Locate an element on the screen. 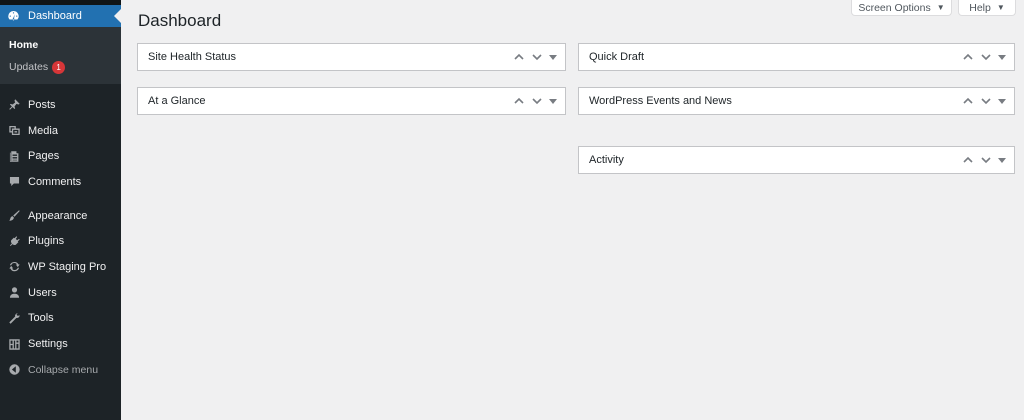 The height and width of the screenshot is (420, 1024). sidebar-item-wp-staging-pro: WP Staging Pro is located at coordinates (60, 267).